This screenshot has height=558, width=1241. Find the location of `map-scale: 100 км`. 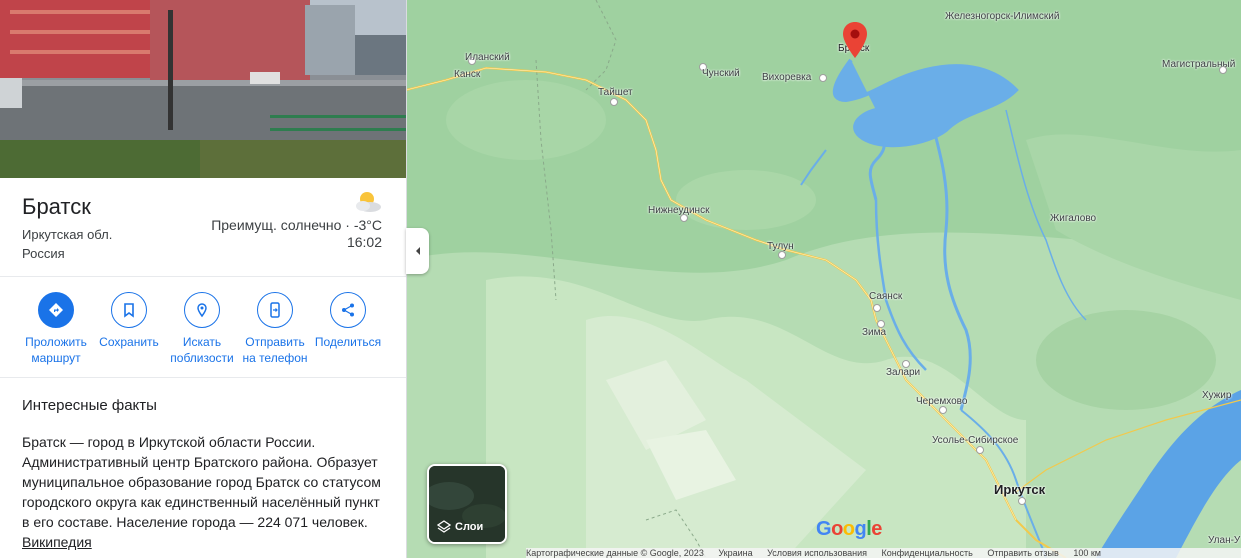

map-scale: 100 км is located at coordinates (1087, 553).